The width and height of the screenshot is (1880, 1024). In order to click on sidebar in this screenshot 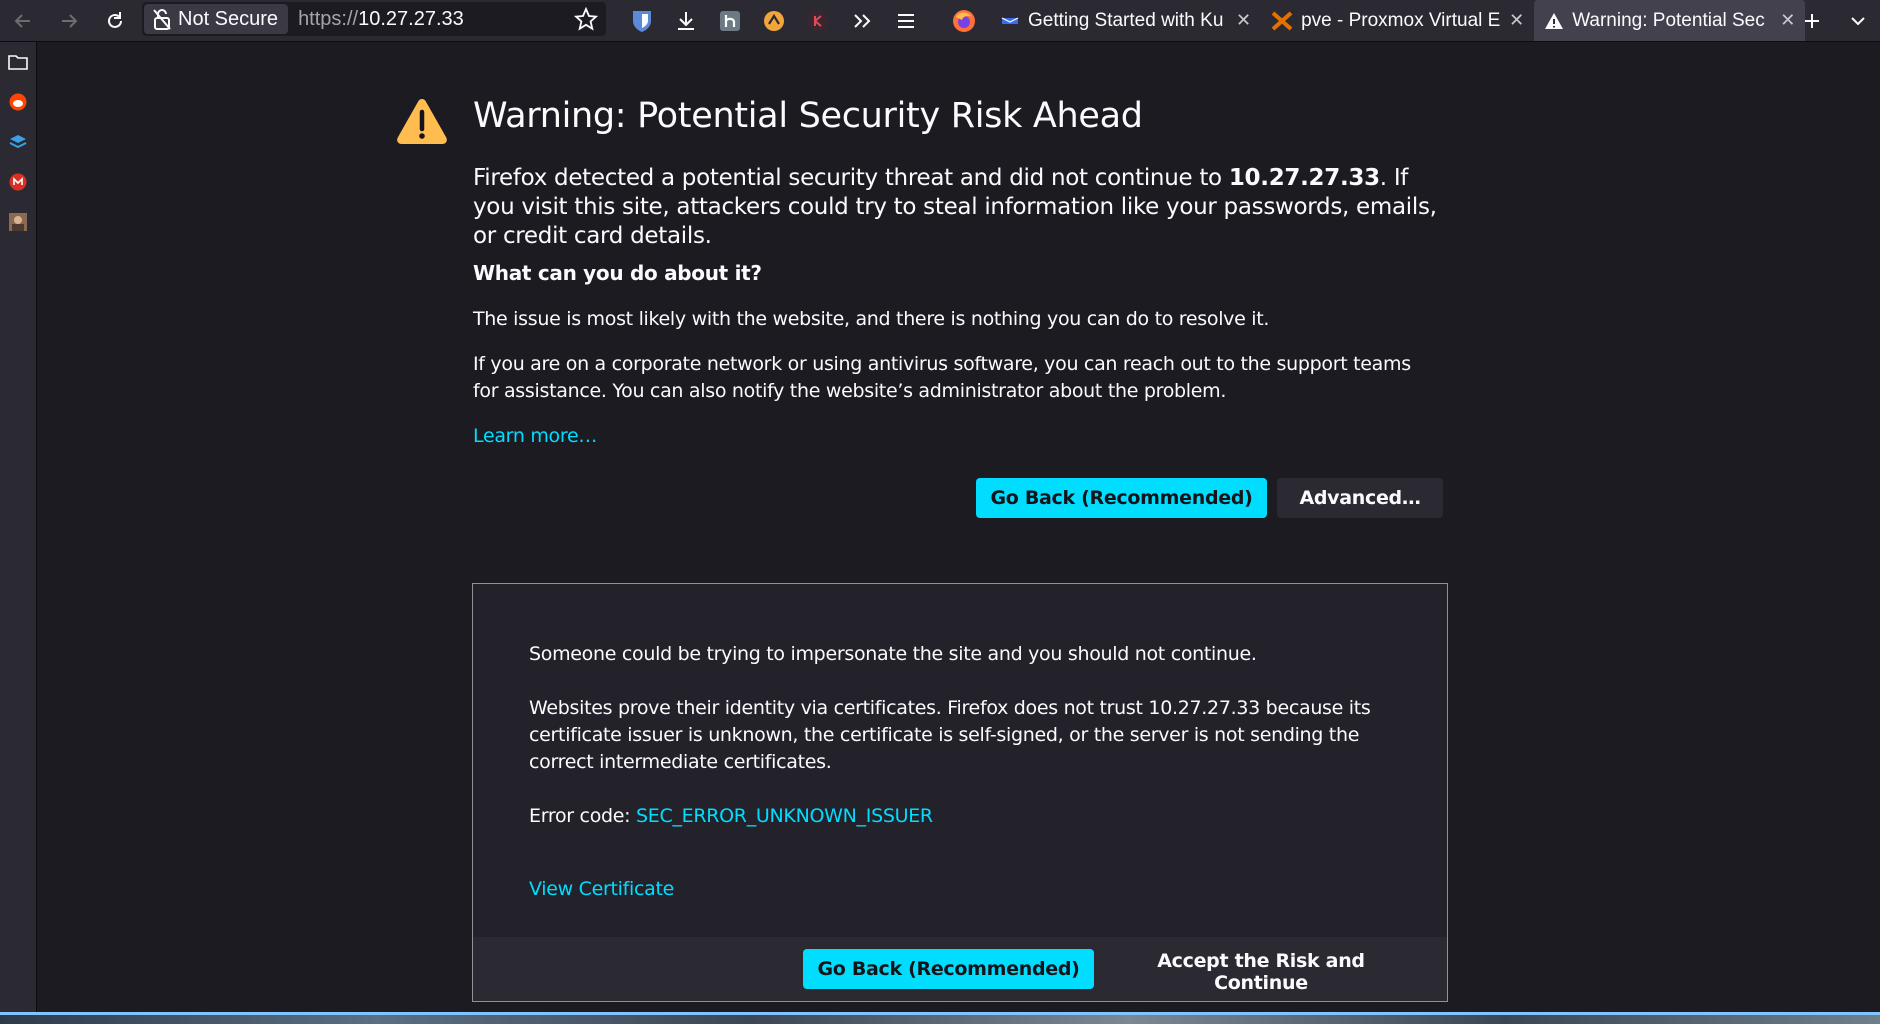, I will do `click(18, 527)`.